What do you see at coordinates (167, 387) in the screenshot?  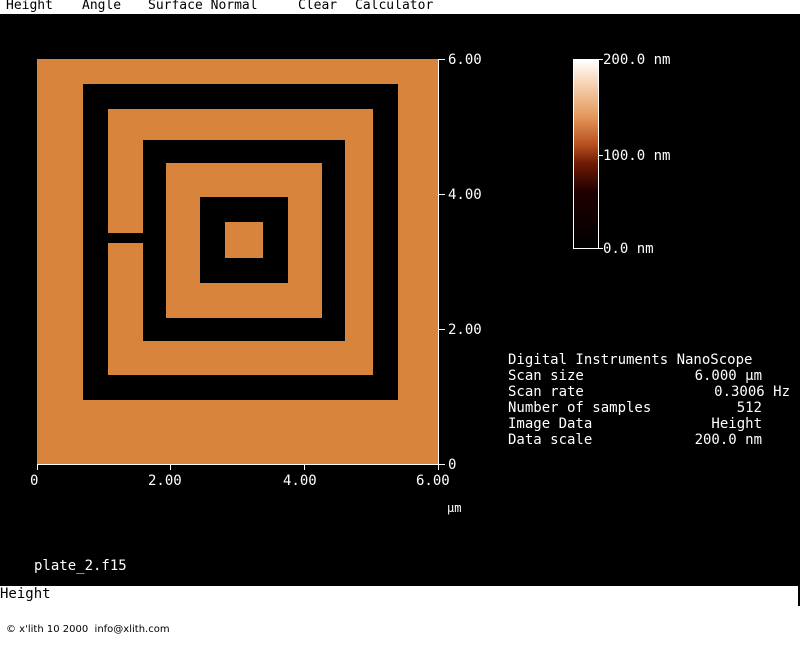 I see `outer-trench-break` at bounding box center [167, 387].